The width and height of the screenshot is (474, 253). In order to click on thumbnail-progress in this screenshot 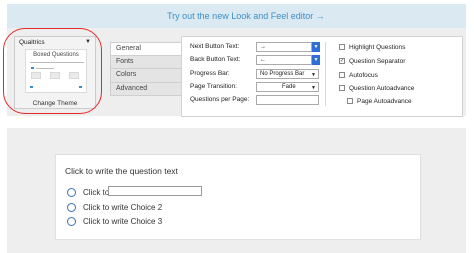, I will do `click(45, 68)`.